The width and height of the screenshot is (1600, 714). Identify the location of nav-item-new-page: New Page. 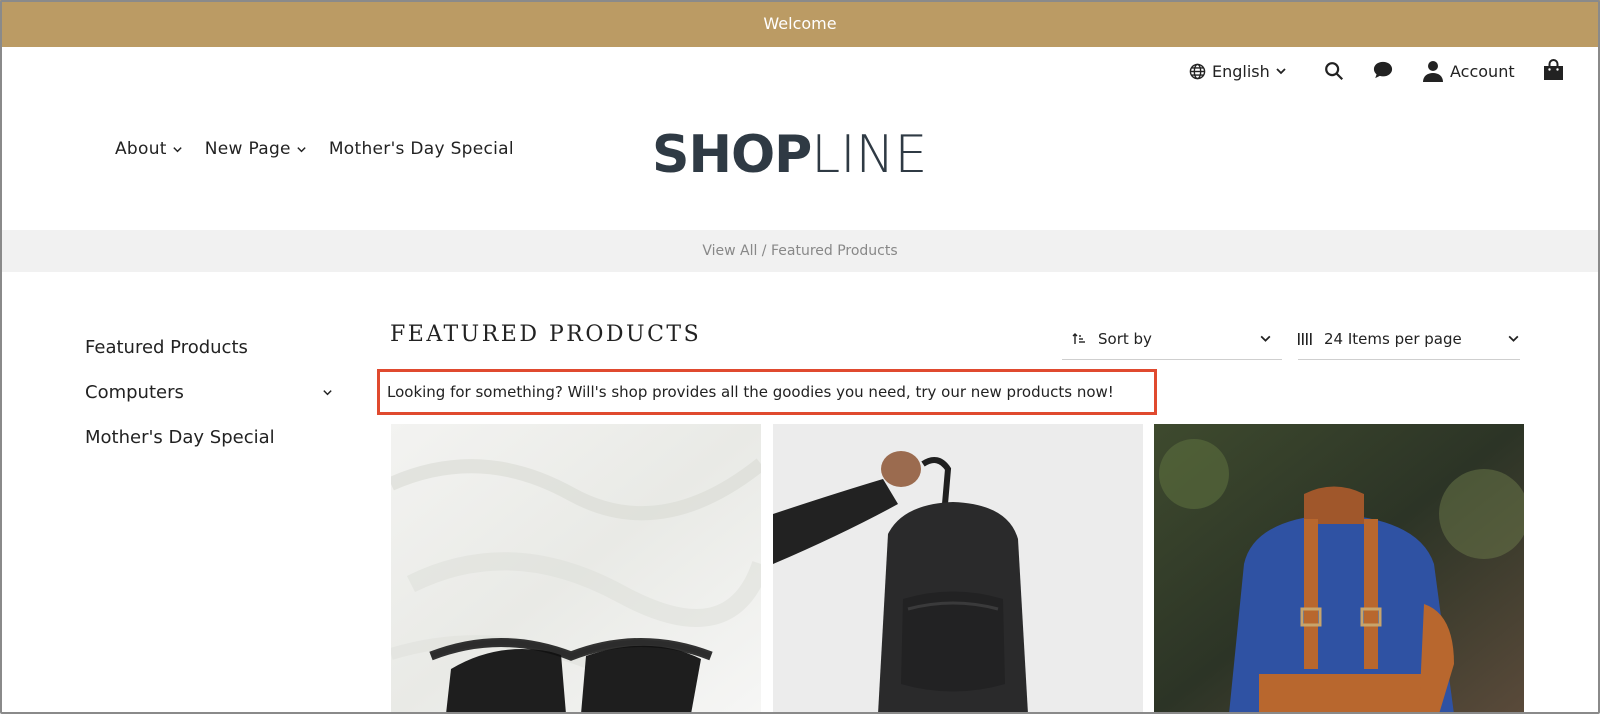
(256, 149).